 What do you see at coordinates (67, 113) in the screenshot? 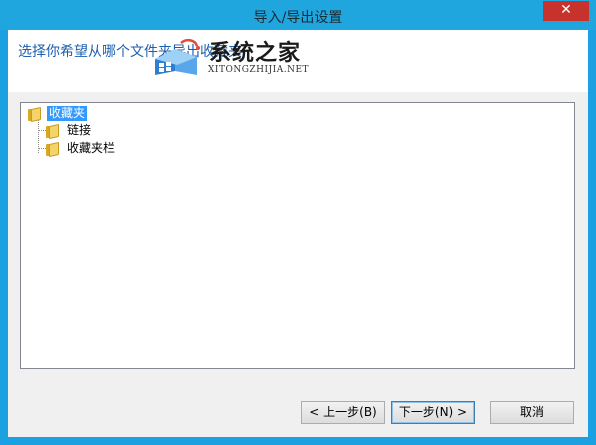
I see `tree-item-label: 收藏夹` at bounding box center [67, 113].